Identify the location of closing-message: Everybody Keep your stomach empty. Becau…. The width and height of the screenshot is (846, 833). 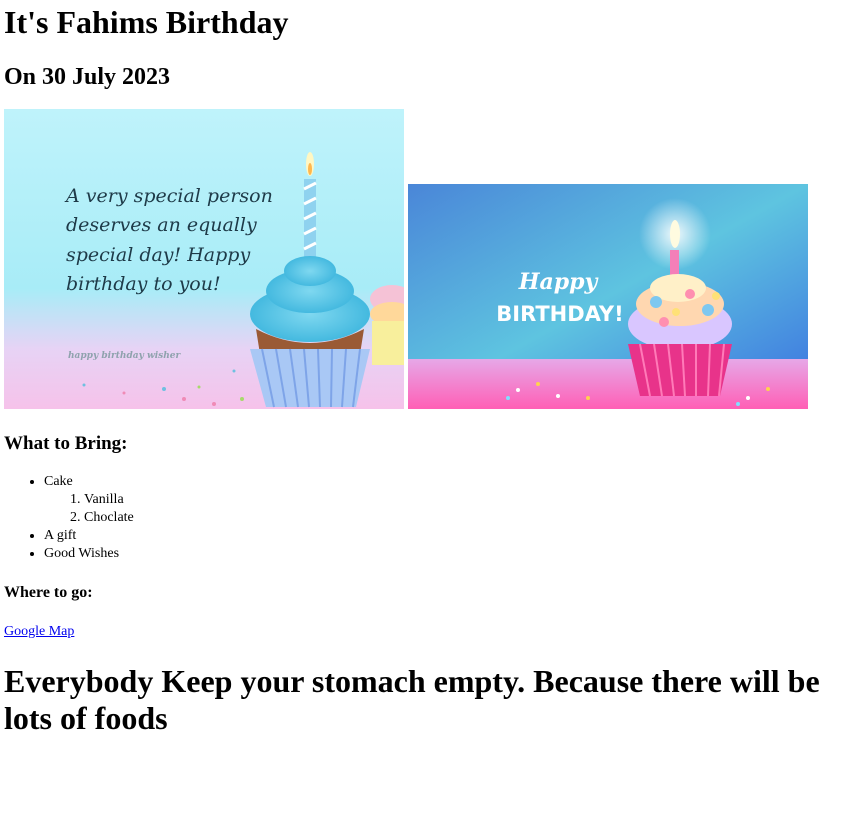
(412, 699).